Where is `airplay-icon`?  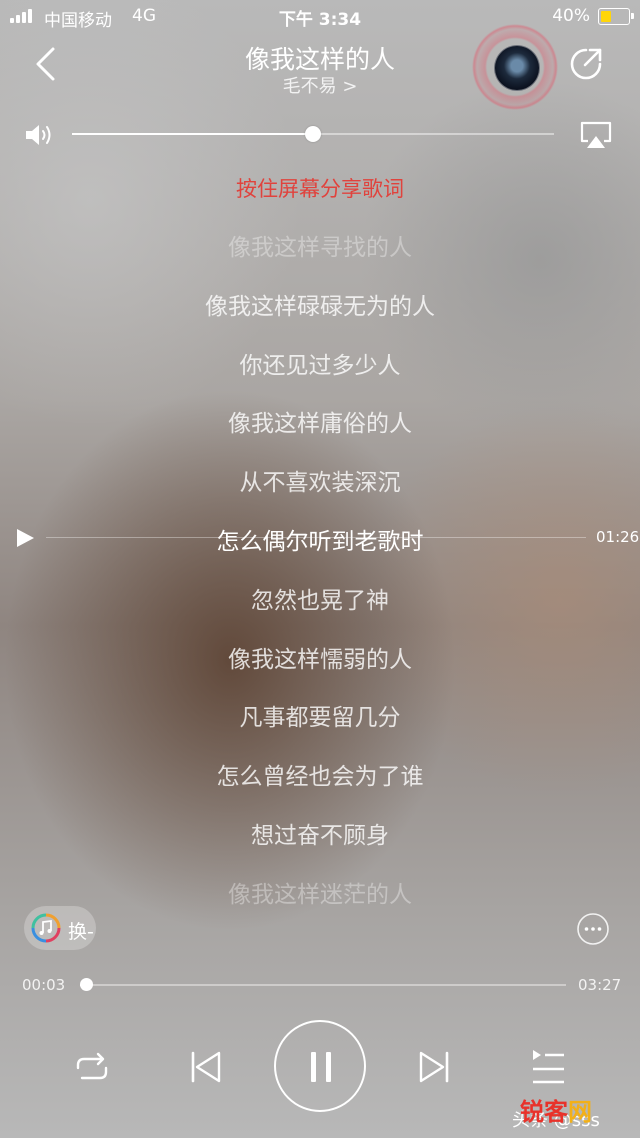
airplay-icon is located at coordinates (596, 135).